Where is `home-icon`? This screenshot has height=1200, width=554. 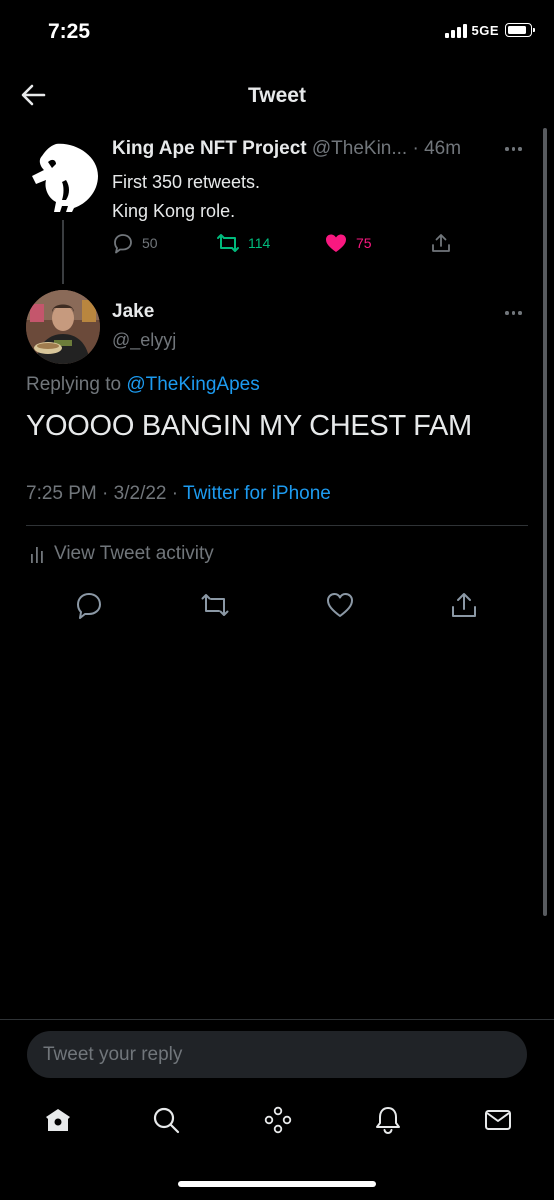
home-icon is located at coordinates (58, 1120).